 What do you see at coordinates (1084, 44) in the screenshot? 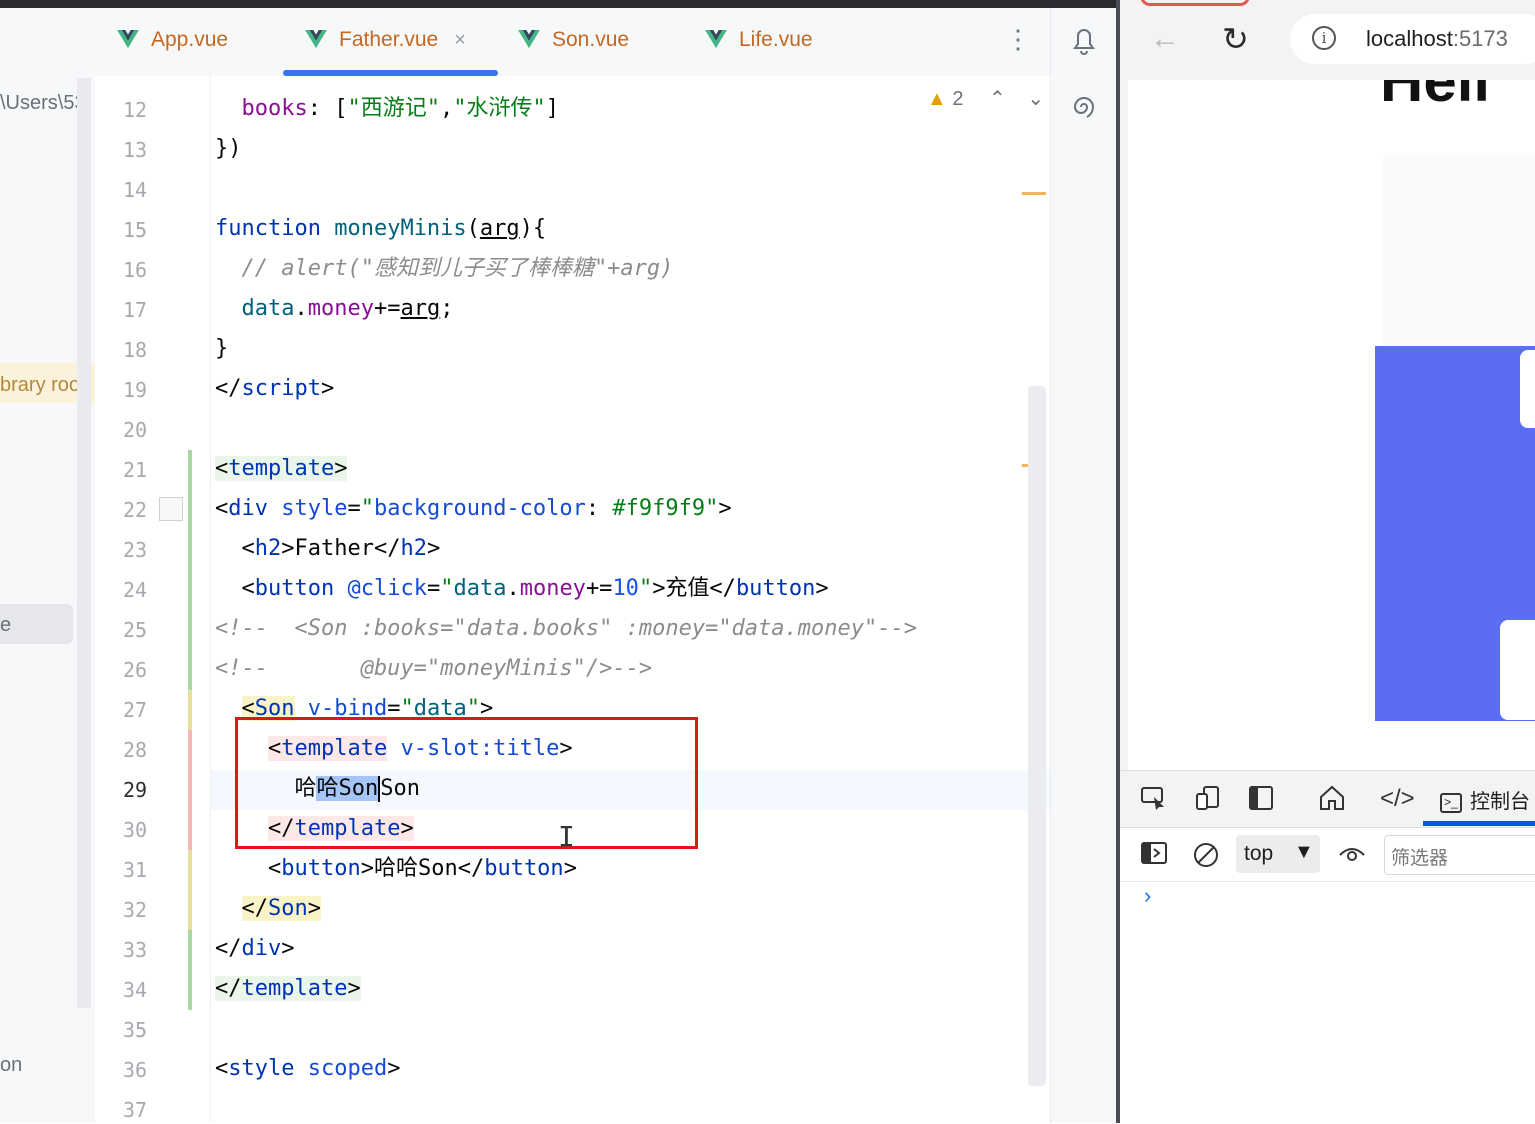
I see `notifications-bell-icon` at bounding box center [1084, 44].